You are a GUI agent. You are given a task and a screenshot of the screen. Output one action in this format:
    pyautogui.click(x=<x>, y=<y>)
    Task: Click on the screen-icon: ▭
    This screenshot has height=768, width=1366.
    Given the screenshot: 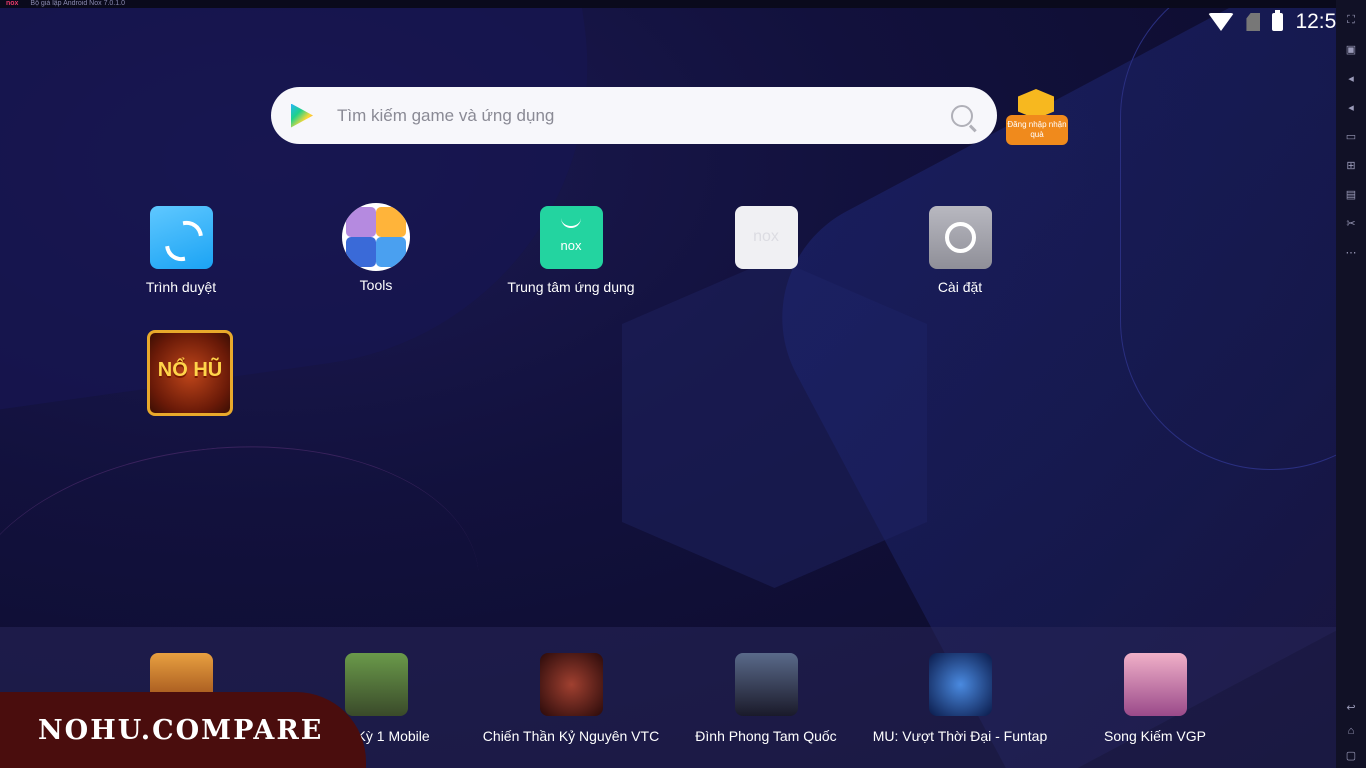 What is the action you would take?
    pyautogui.click(x=1351, y=136)
    